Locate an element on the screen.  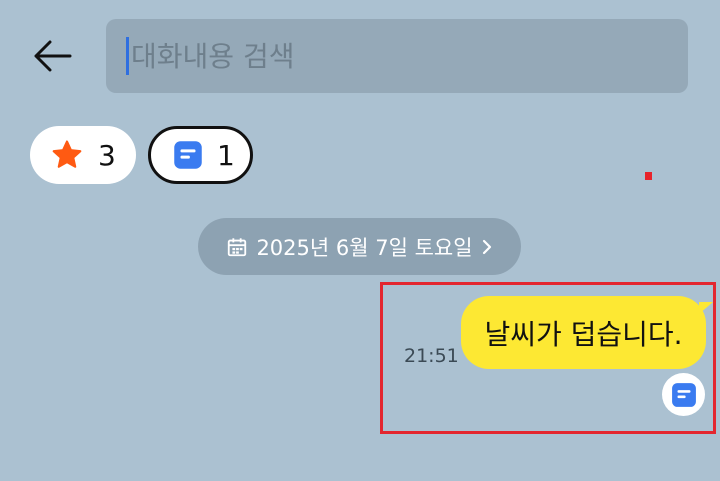
chevron-right-icon is located at coordinates (487, 247).